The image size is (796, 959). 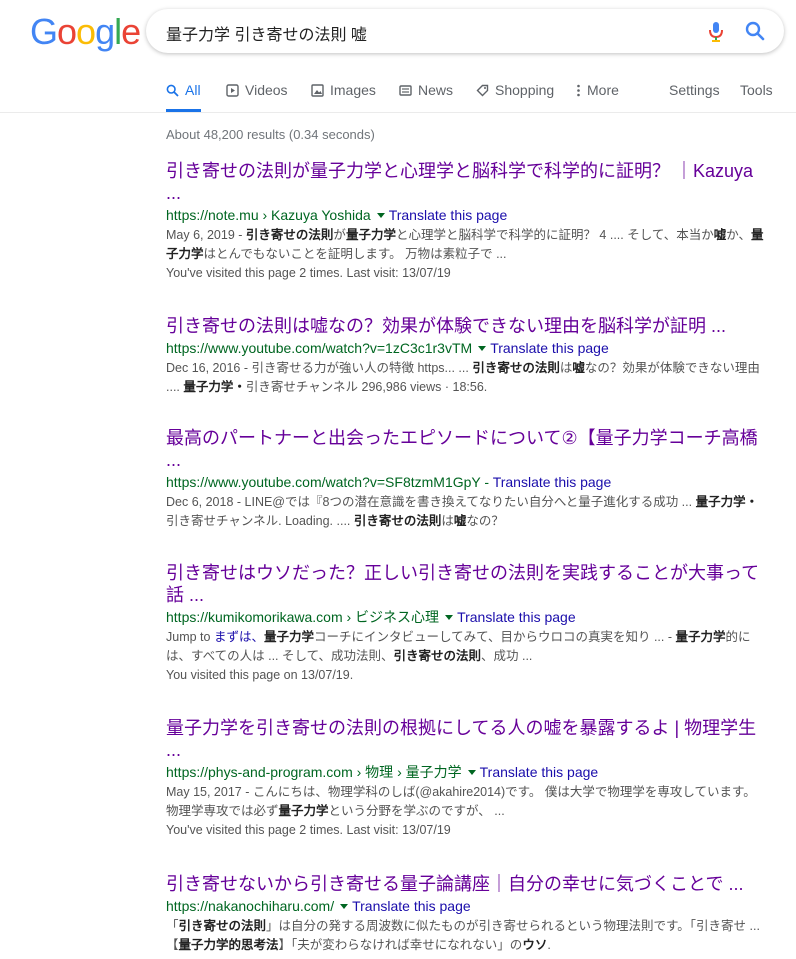 What do you see at coordinates (172, 926) in the screenshot?
I see `snippet-text: 「` at bounding box center [172, 926].